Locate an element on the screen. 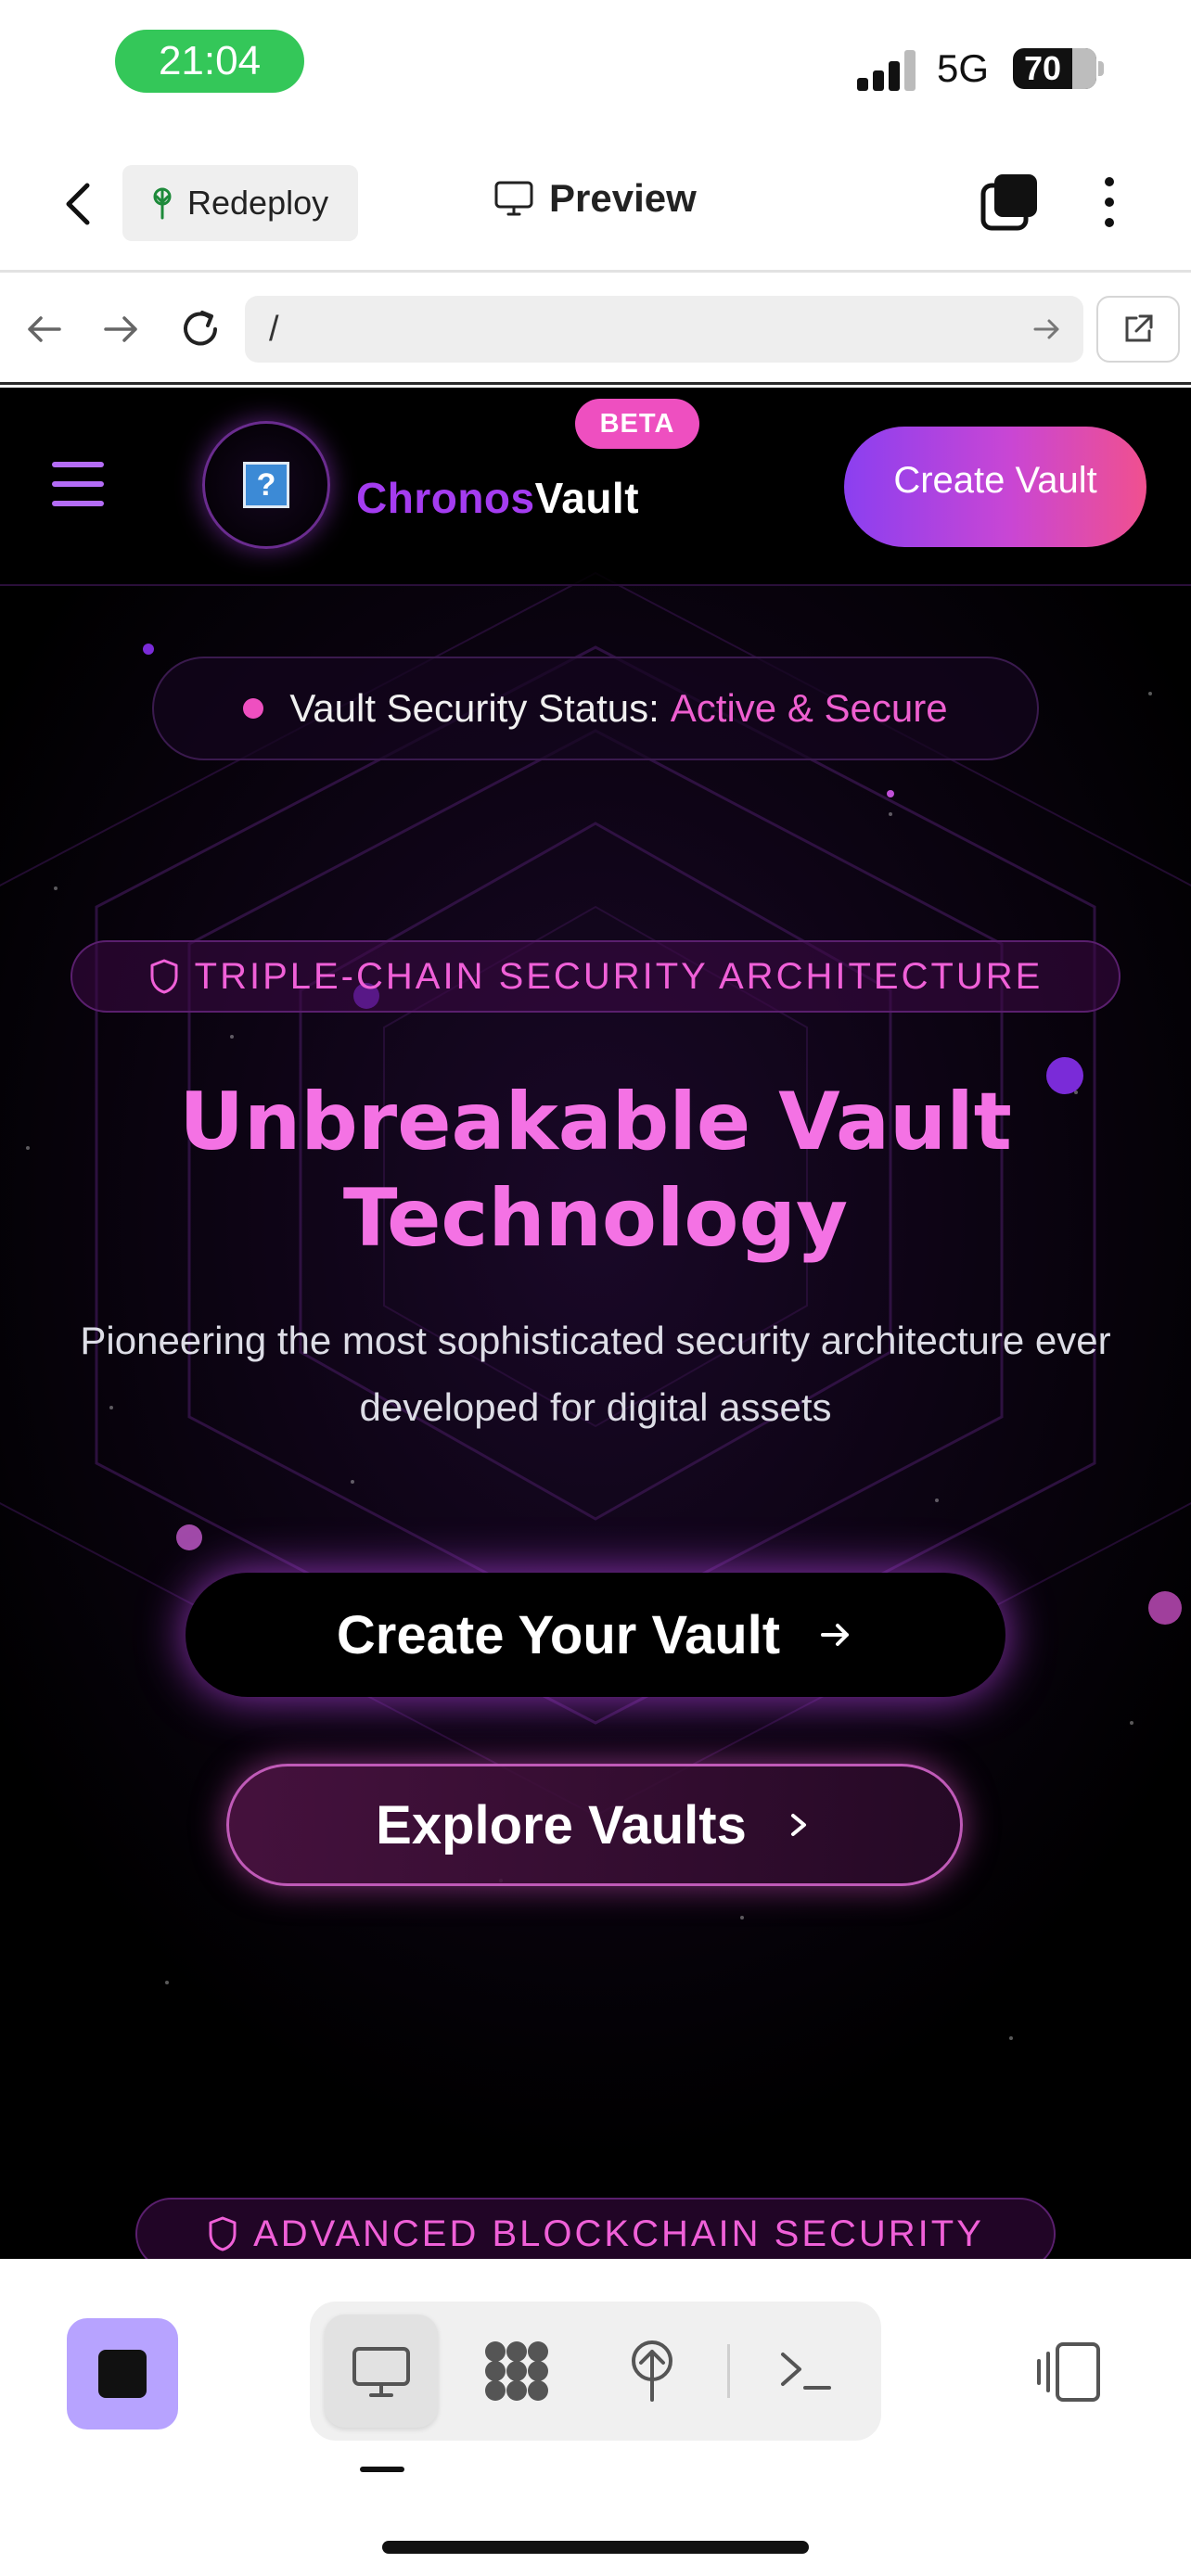 This screenshot has height=2576, width=1191. bottom-bar is located at coordinates (595, 2418).